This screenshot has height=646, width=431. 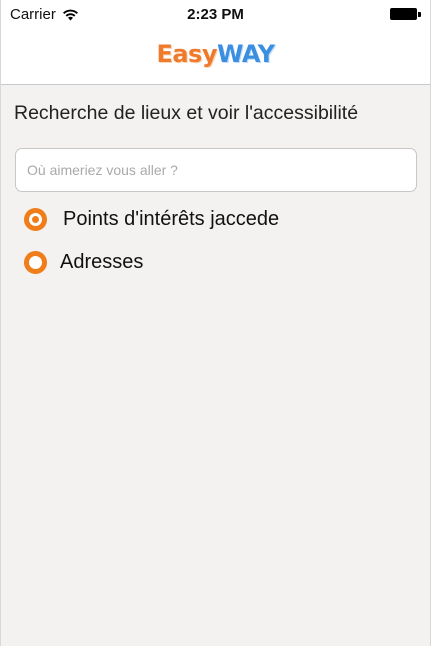 What do you see at coordinates (102, 261) in the screenshot?
I see `option-label: Adresses` at bounding box center [102, 261].